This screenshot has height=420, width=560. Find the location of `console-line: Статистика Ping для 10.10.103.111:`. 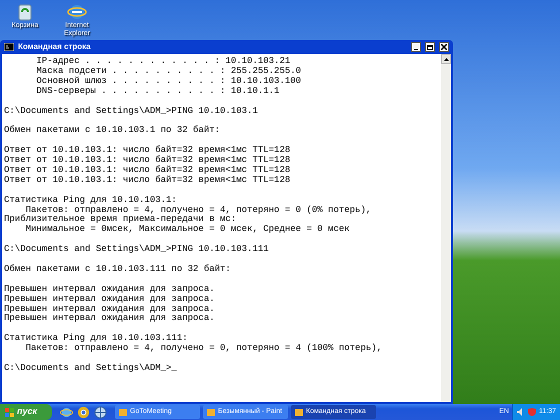

console-line: Статистика Ping для 10.10.103.111: is located at coordinates (96, 339).